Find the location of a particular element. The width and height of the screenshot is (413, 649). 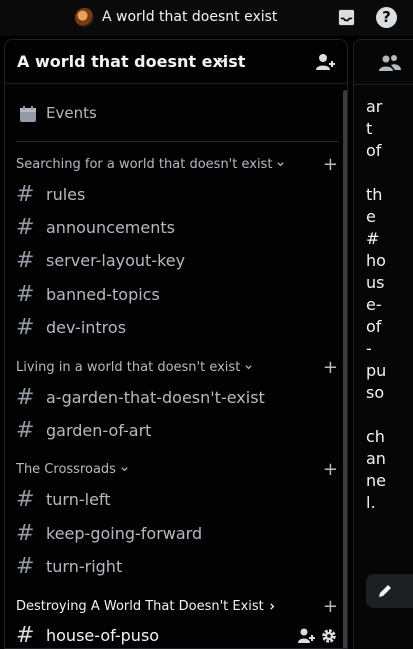

channel-dev-intros: # dev-intros is located at coordinates (177, 328).